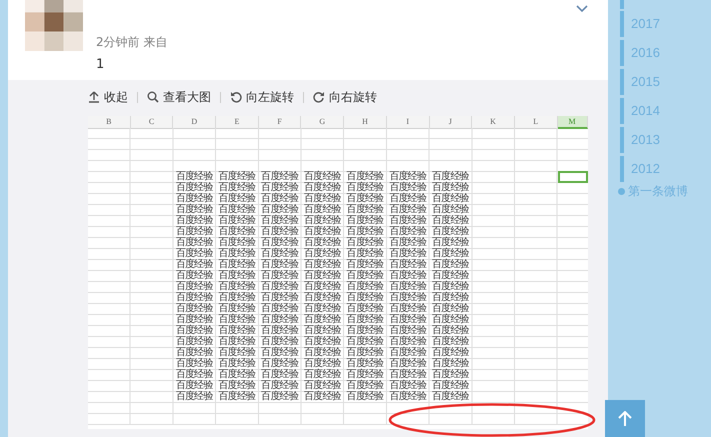 The height and width of the screenshot is (437, 711). I want to click on chevron-down-icon, so click(582, 9).